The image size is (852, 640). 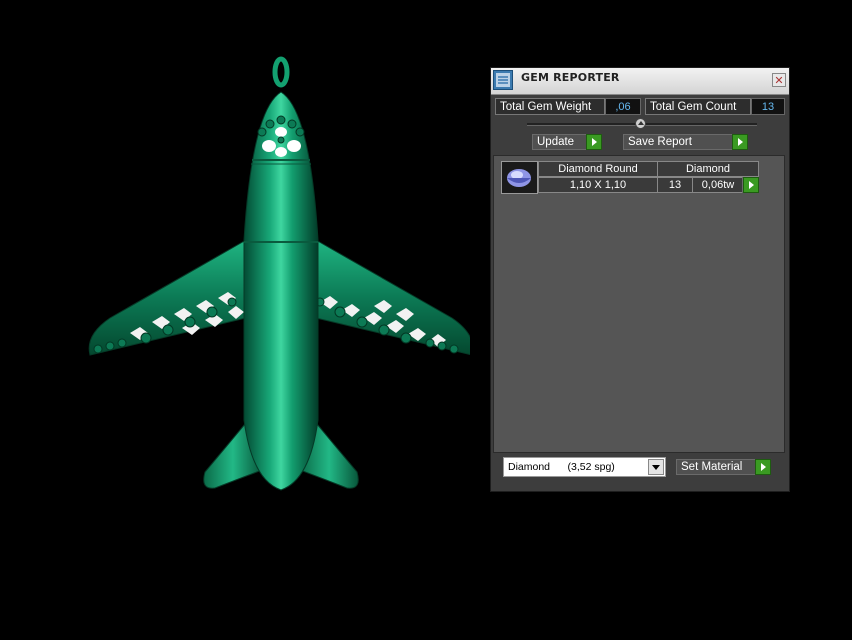 What do you see at coordinates (640, 123) in the screenshot?
I see `splitter-handle` at bounding box center [640, 123].